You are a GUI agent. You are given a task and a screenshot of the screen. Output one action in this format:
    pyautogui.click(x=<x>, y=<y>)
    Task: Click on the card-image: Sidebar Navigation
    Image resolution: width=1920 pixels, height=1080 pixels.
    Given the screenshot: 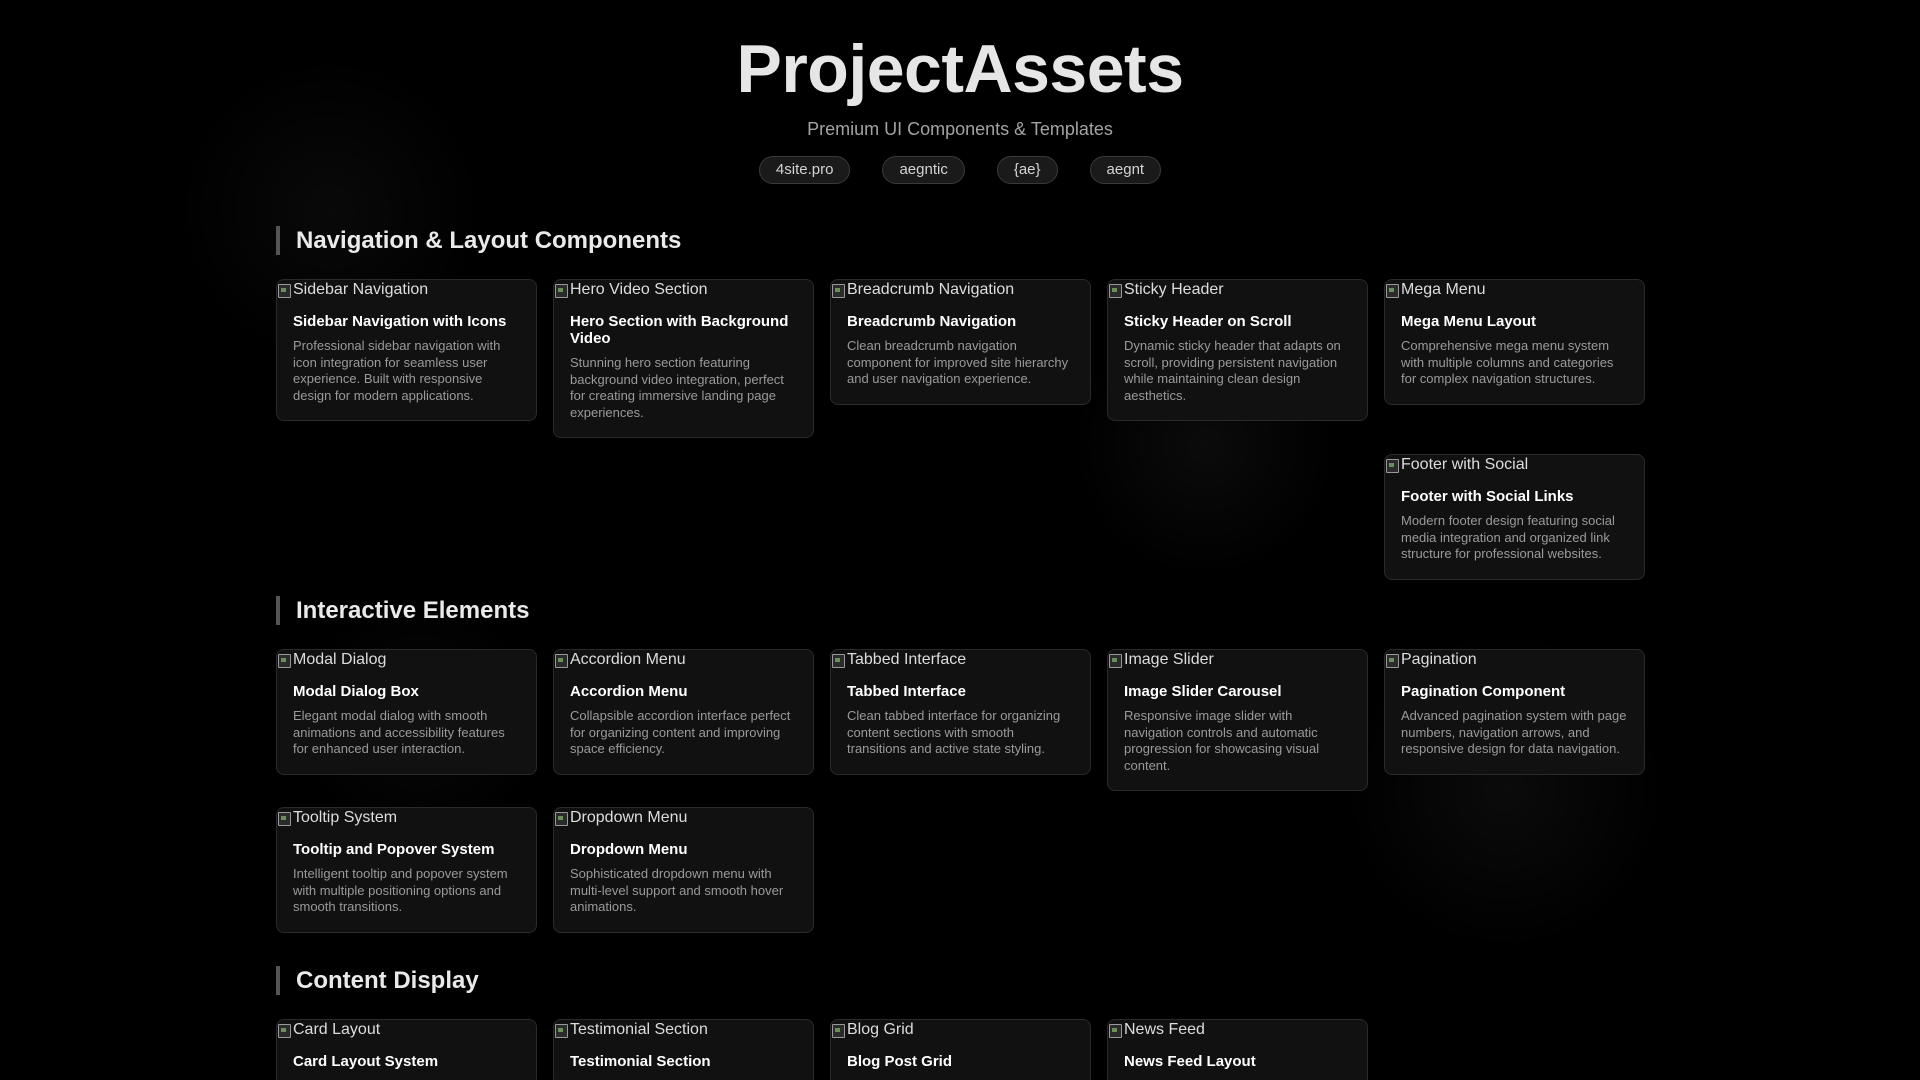 What is the action you would take?
    pyautogui.click(x=406, y=289)
    